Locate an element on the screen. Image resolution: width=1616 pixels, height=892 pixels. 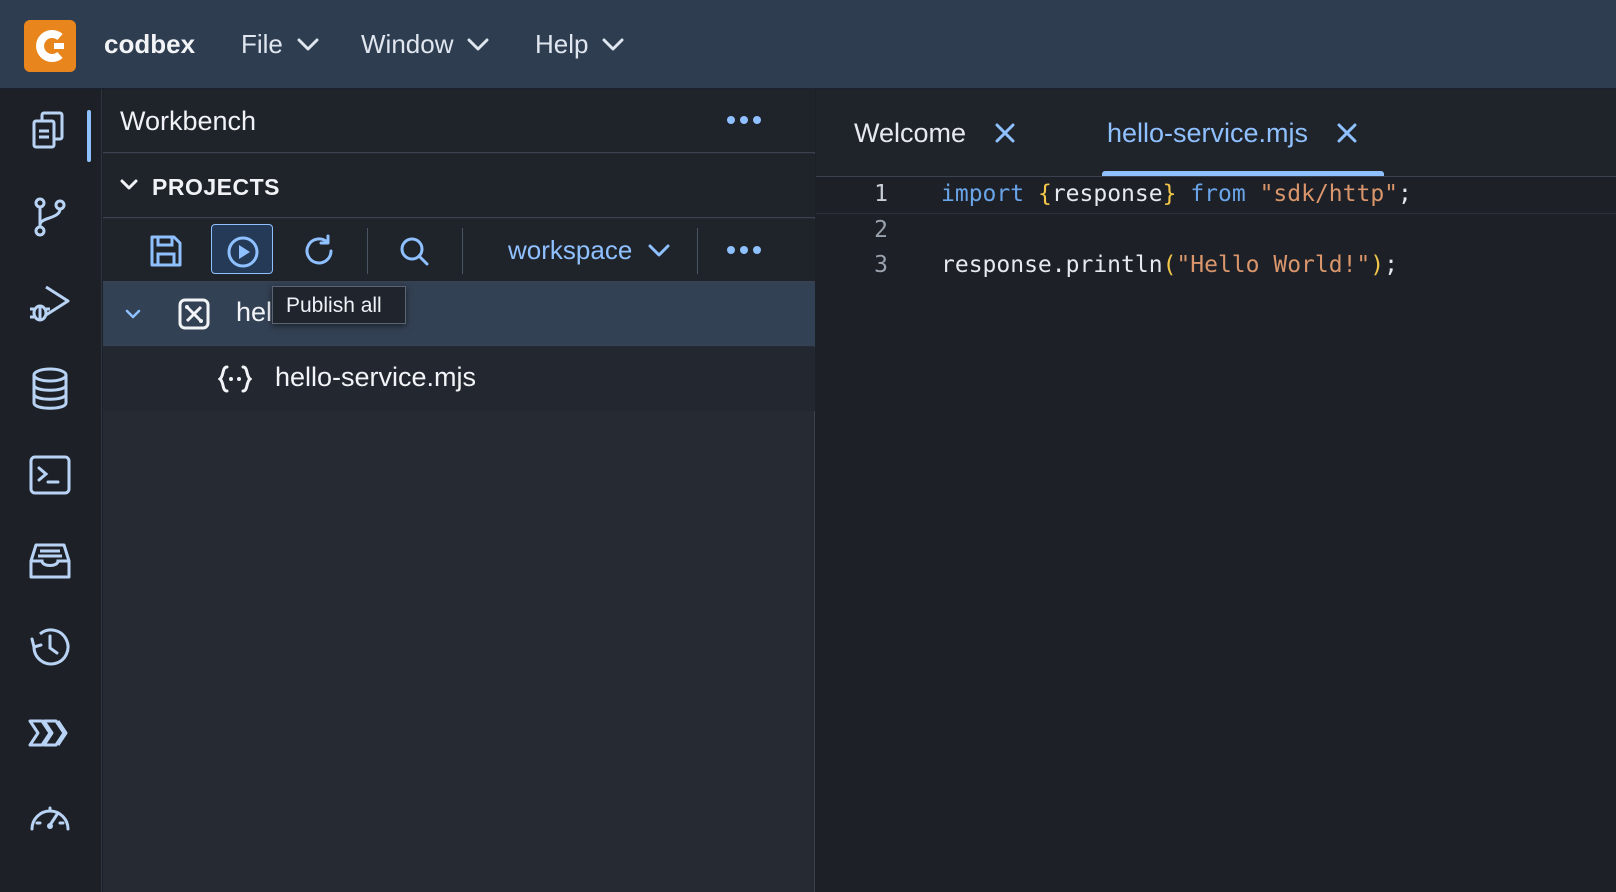
menu-window-label: Window is located at coordinates (407, 44).